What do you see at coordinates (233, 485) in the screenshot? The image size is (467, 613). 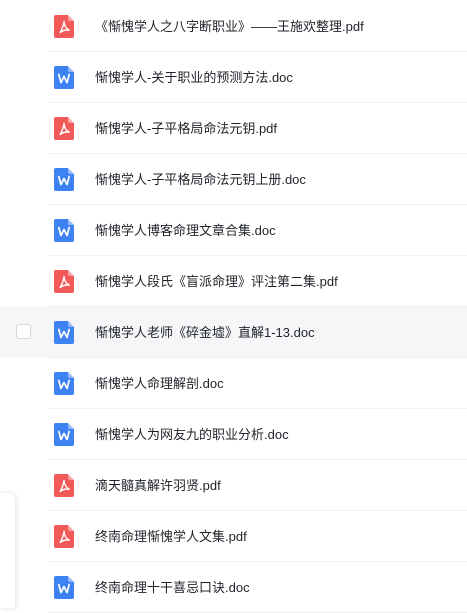 I see `file-row: 滴天髓真解许羽贤.pdf` at bounding box center [233, 485].